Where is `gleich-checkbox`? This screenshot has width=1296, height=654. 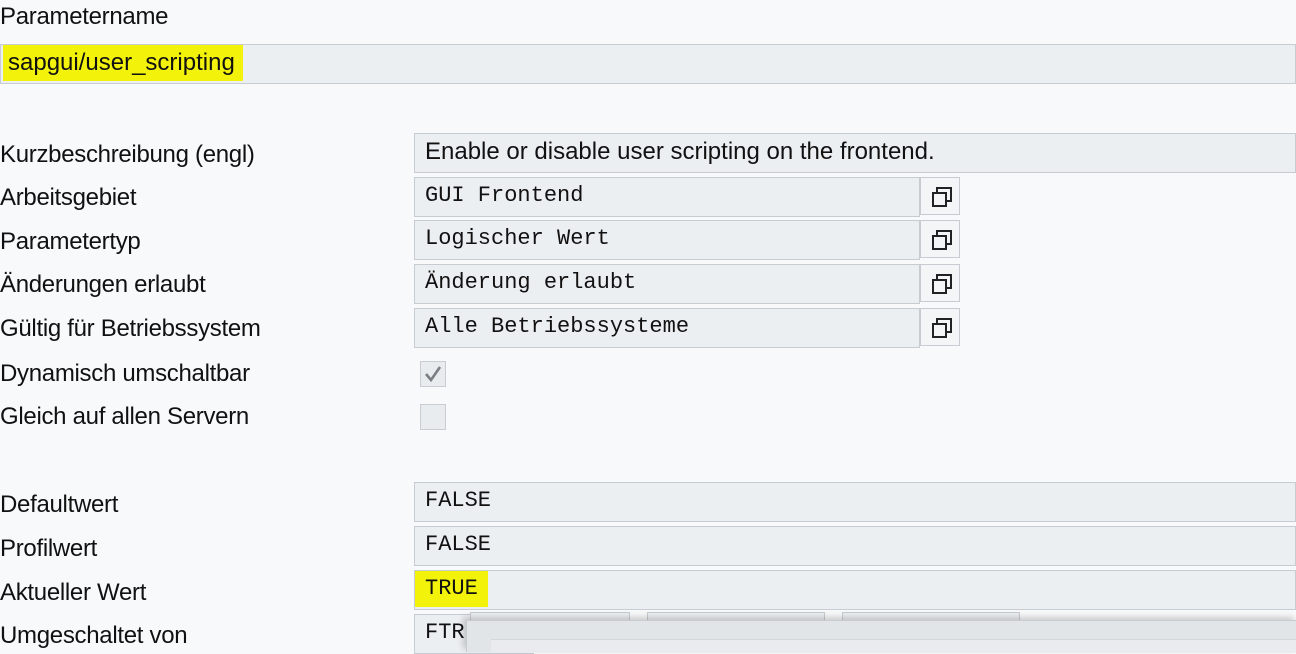 gleich-checkbox is located at coordinates (433, 417).